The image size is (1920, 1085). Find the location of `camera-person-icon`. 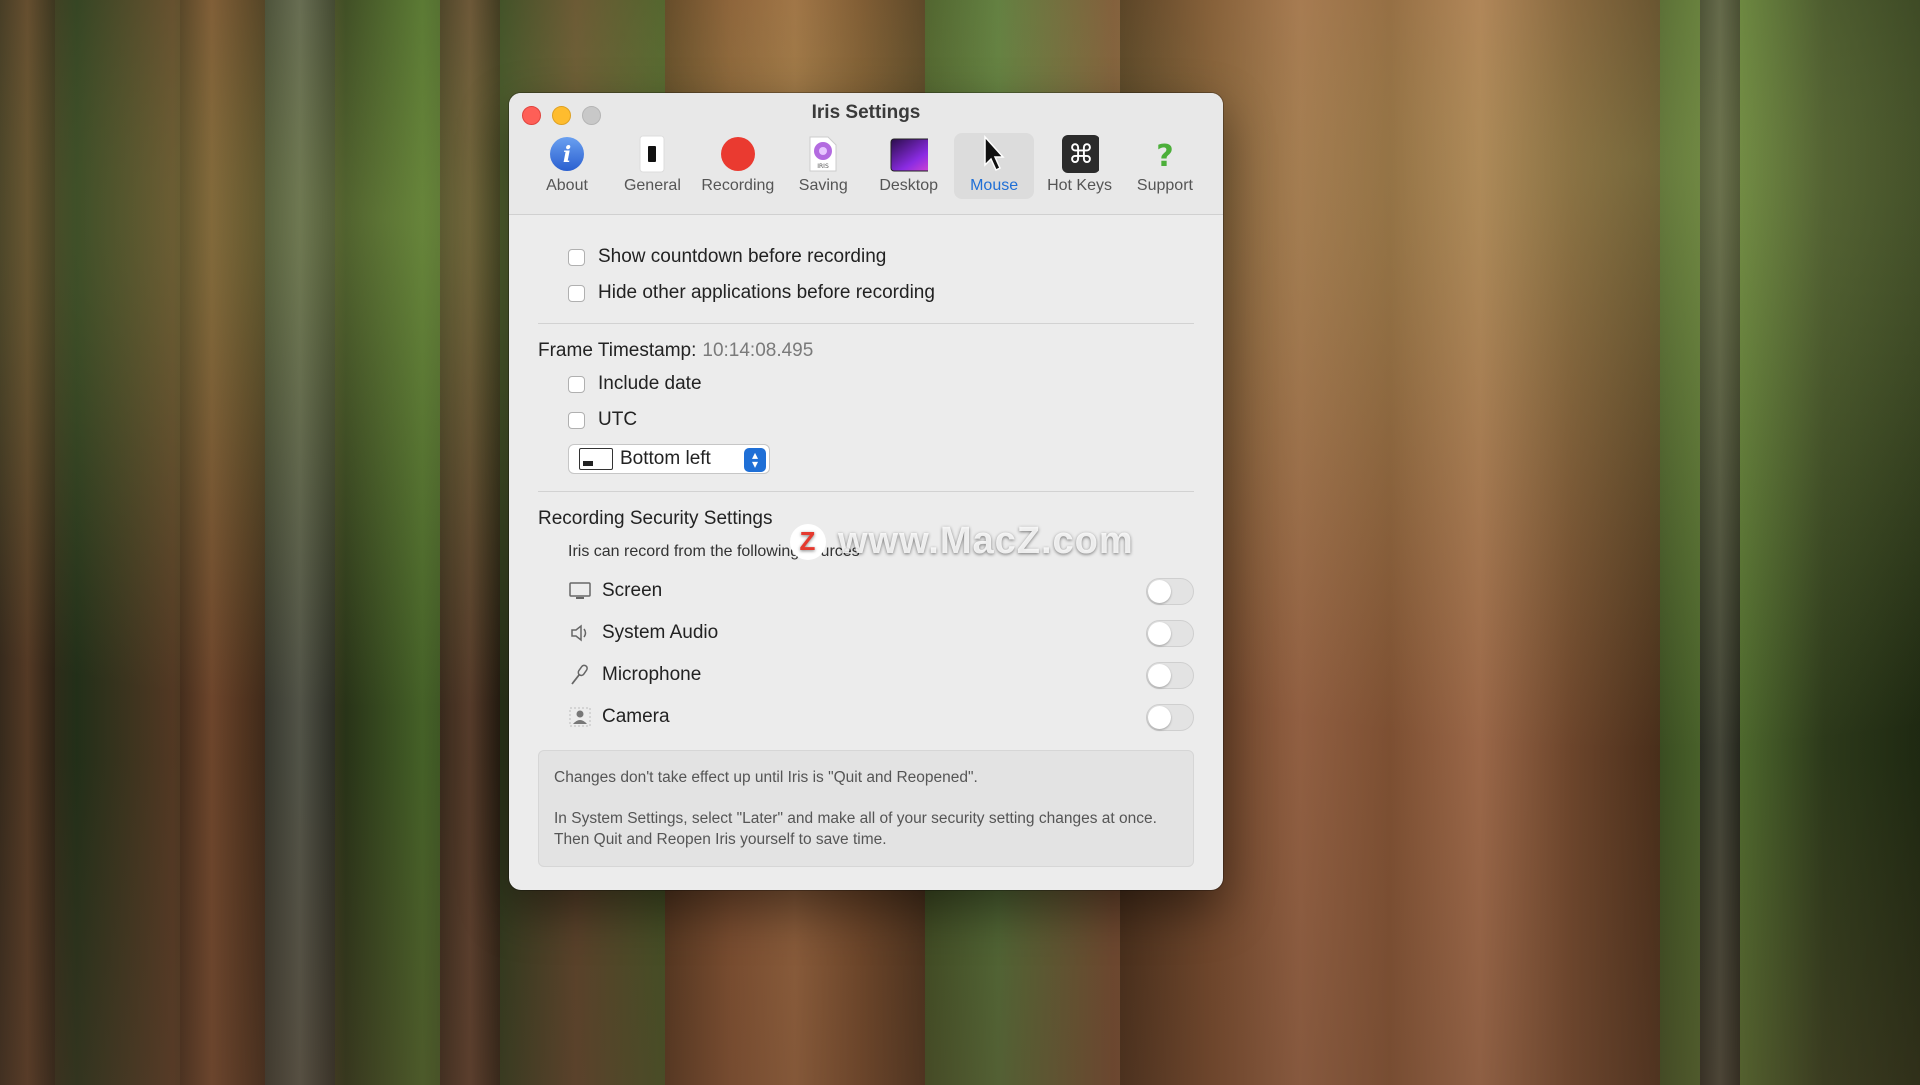

camera-person-icon is located at coordinates (580, 717).